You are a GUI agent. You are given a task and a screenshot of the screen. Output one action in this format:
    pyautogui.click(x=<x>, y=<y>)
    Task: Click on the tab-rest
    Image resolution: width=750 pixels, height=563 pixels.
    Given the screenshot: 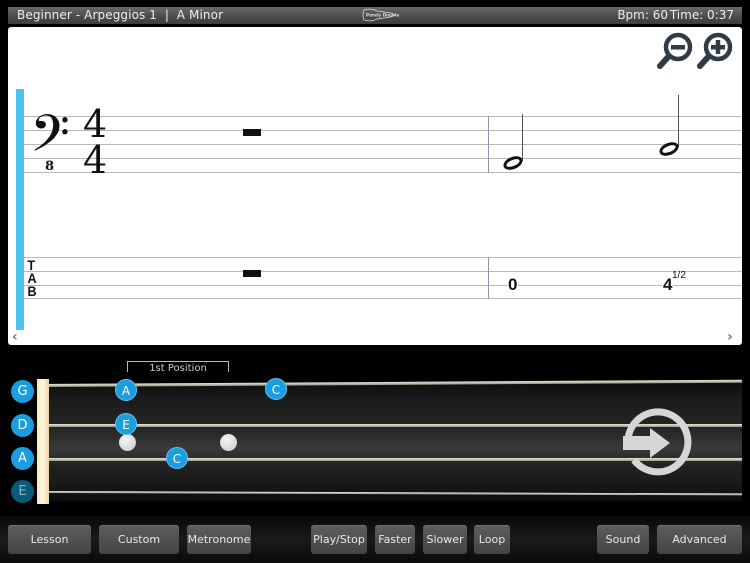 What is the action you would take?
    pyautogui.click(x=252, y=273)
    